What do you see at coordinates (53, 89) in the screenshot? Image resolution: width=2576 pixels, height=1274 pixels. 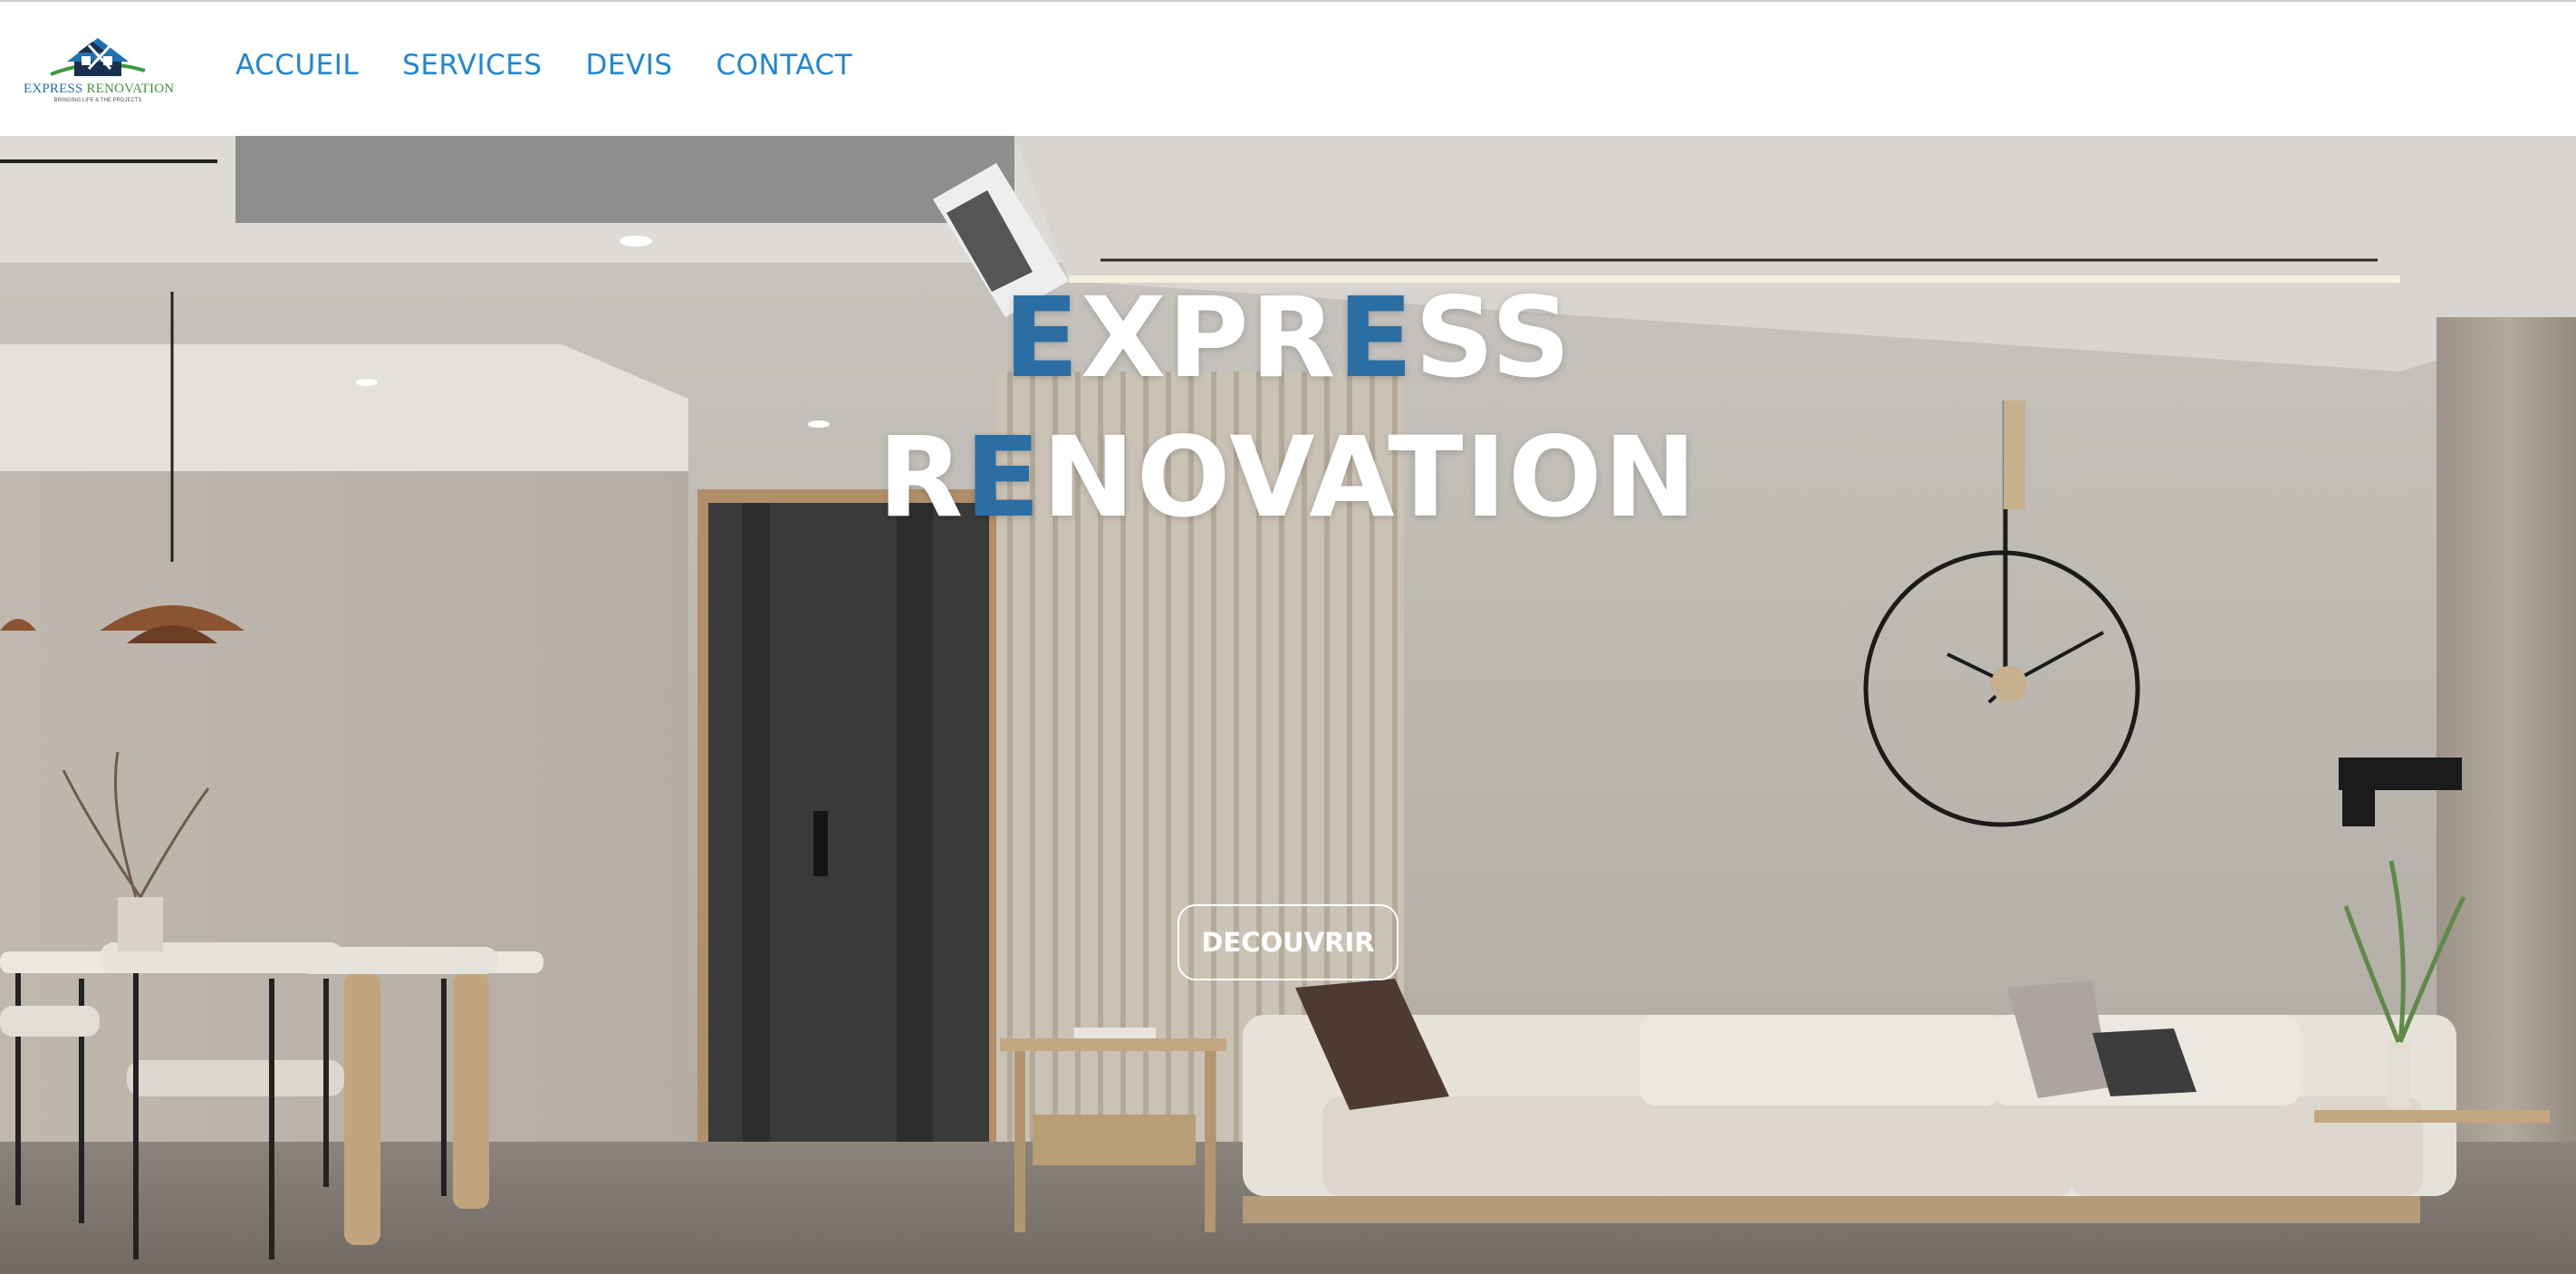 I see `logo-word-express: EXPRESS` at bounding box center [53, 89].